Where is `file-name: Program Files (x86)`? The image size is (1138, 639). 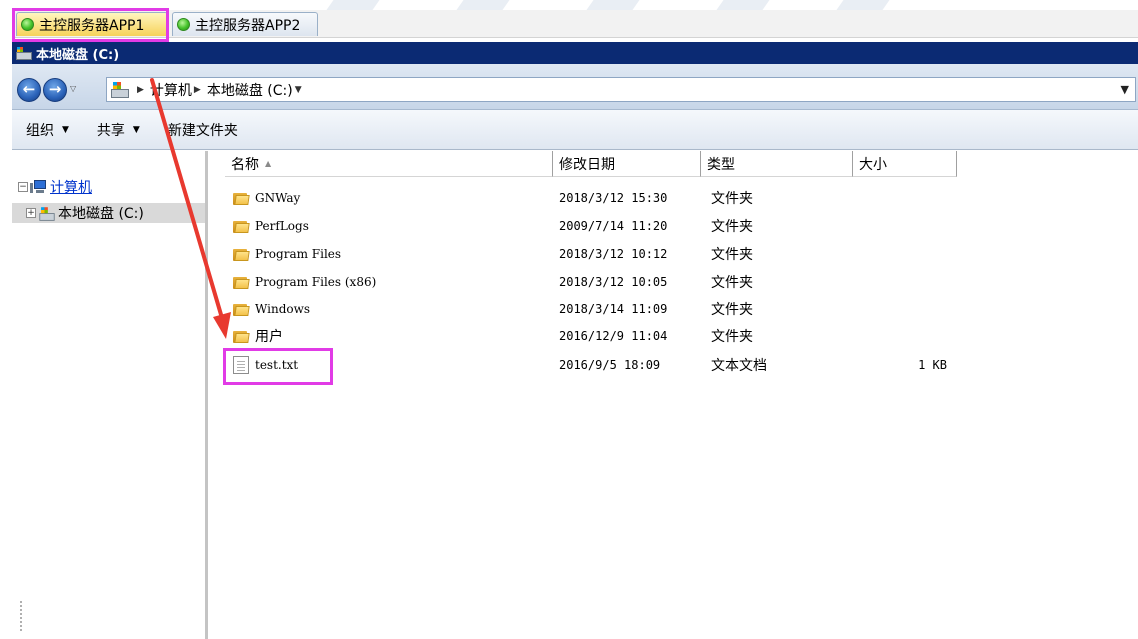
file-name: Program Files (x86) is located at coordinates (316, 282).